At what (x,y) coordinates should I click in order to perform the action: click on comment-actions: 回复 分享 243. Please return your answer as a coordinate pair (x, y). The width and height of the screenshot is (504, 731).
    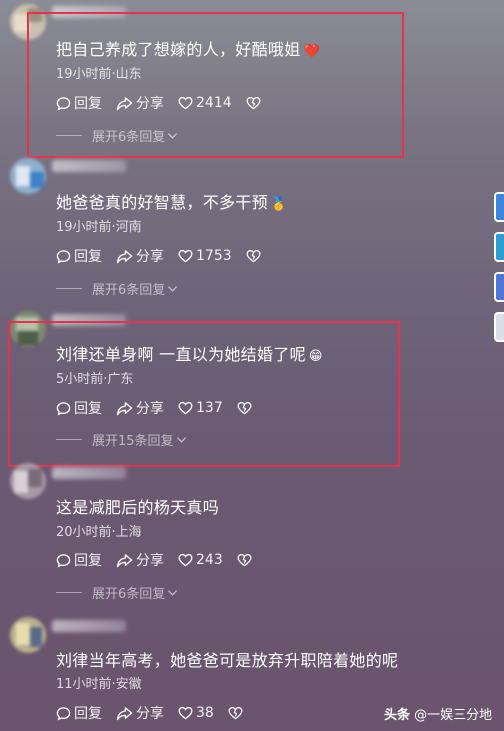
    Looking at the image, I should click on (162, 560).